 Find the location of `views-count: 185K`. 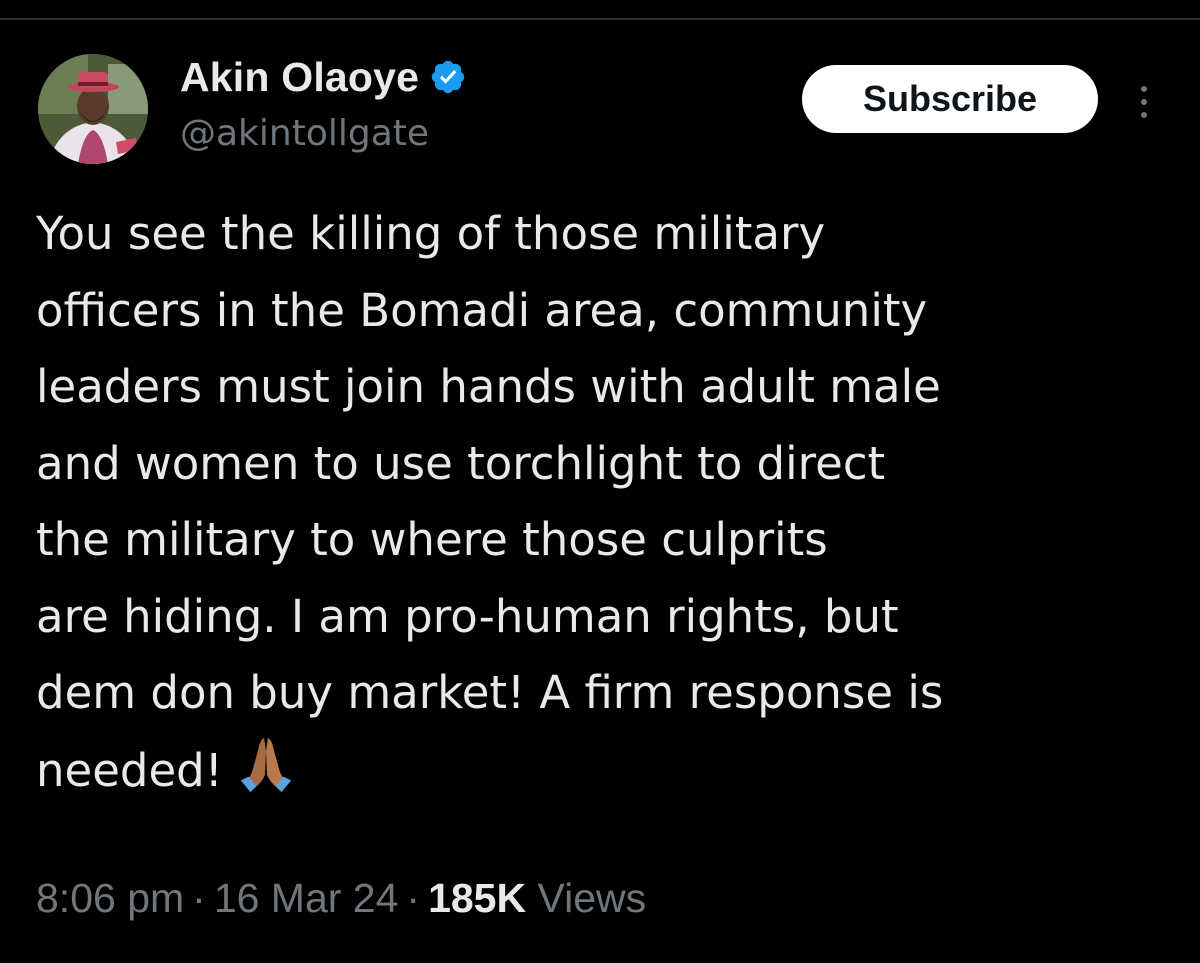

views-count: 185K is located at coordinates (477, 898).